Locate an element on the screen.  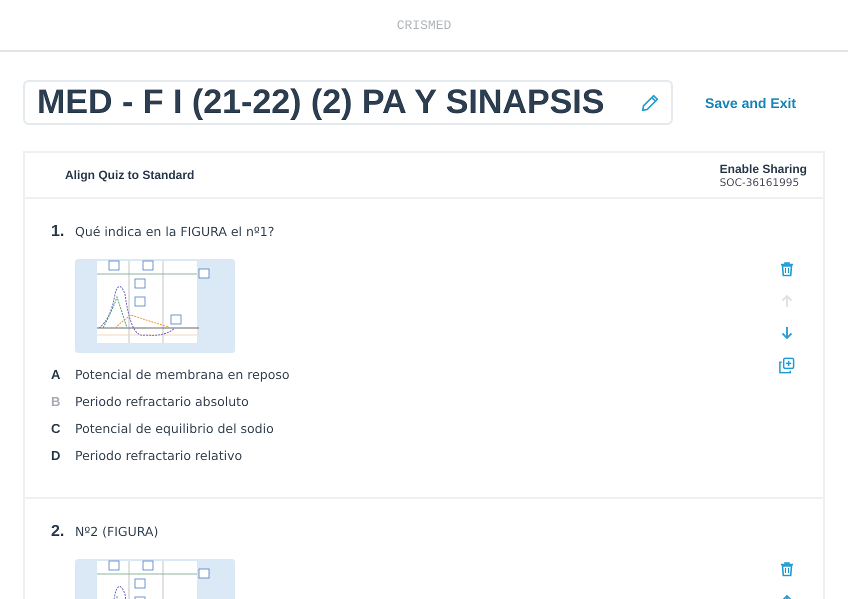
quiz-title: MED - F I (21-22) (2) PA Y SINAPSIS is located at coordinates (320, 102).